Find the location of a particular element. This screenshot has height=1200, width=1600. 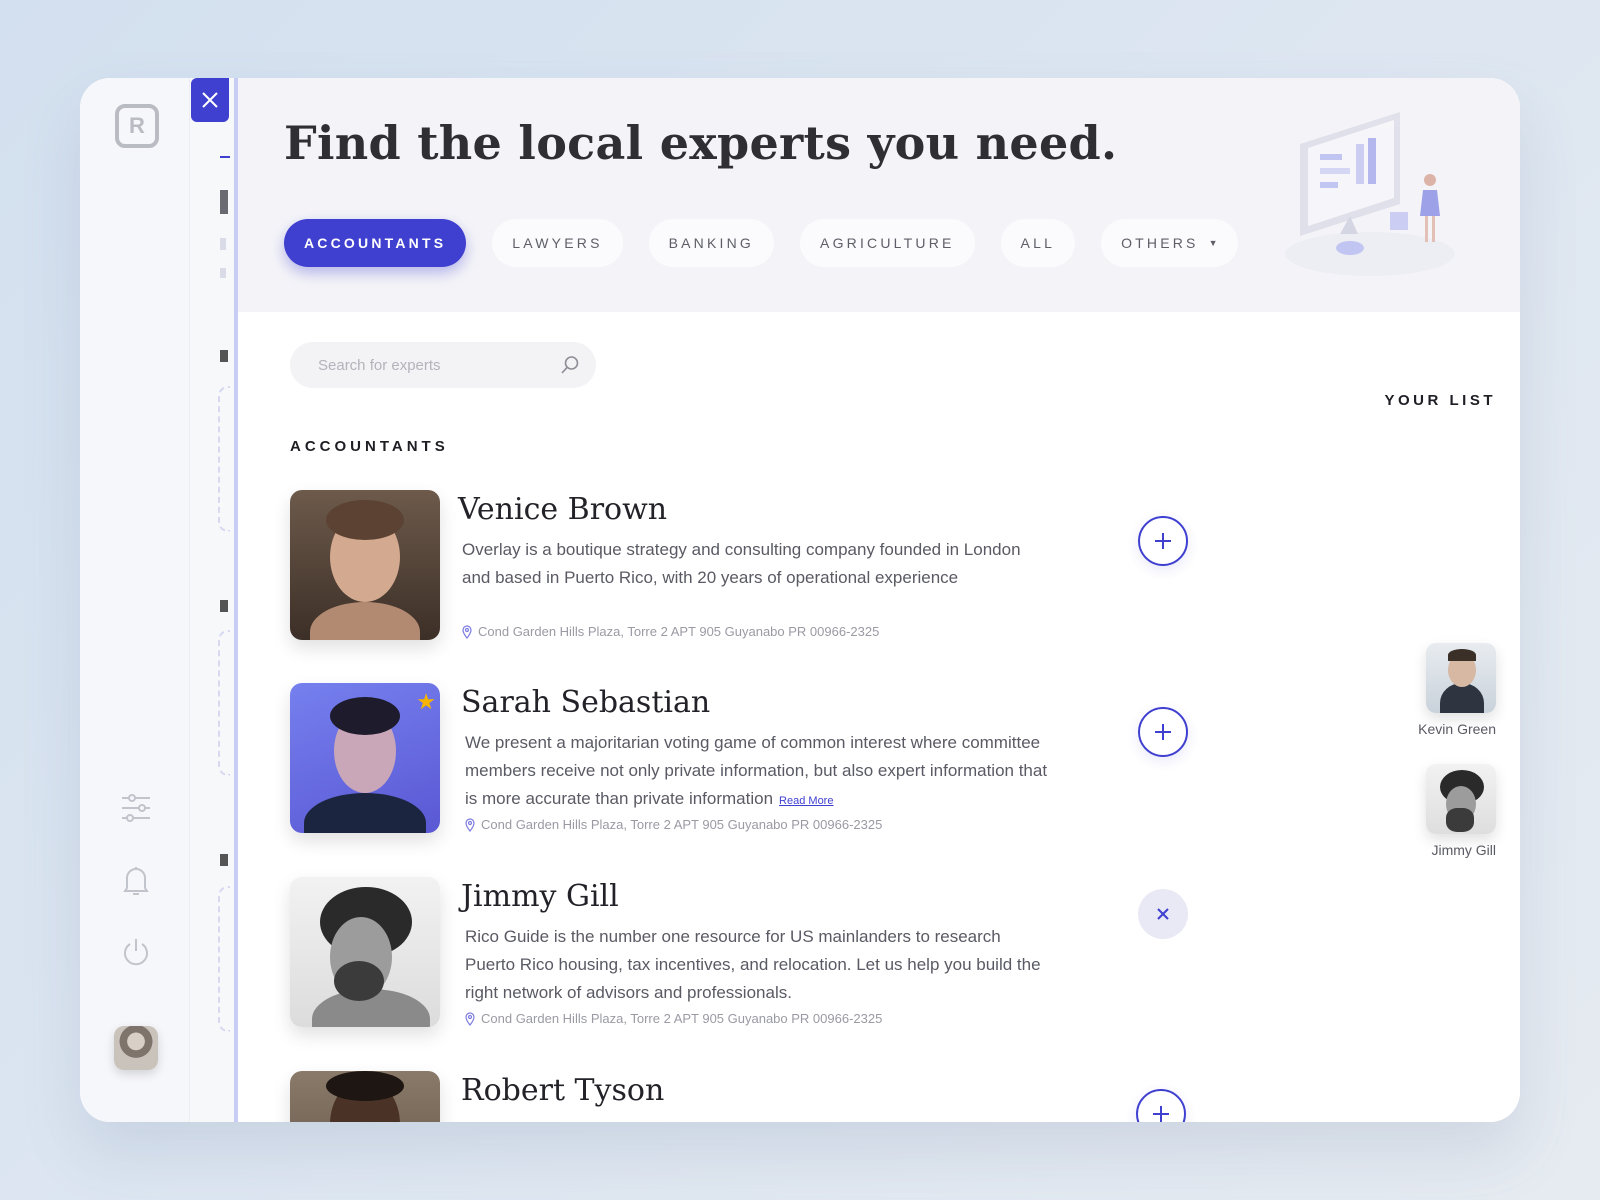

user-avatar is located at coordinates (136, 1048).